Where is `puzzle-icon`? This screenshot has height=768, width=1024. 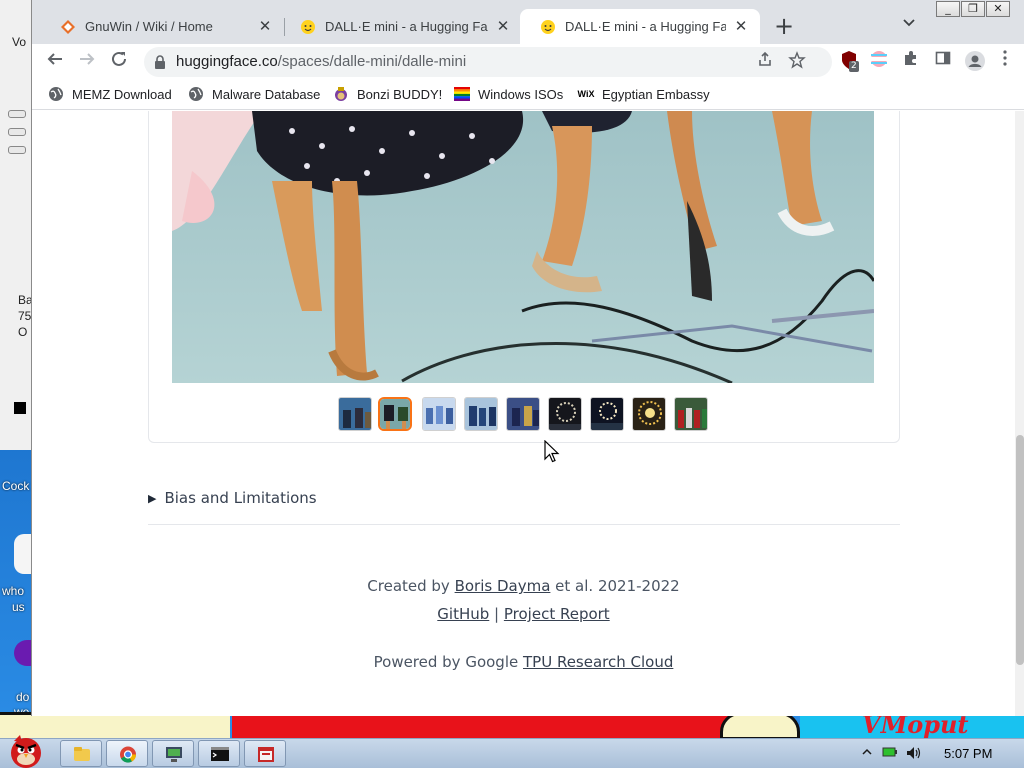
puzzle-icon is located at coordinates (911, 61).